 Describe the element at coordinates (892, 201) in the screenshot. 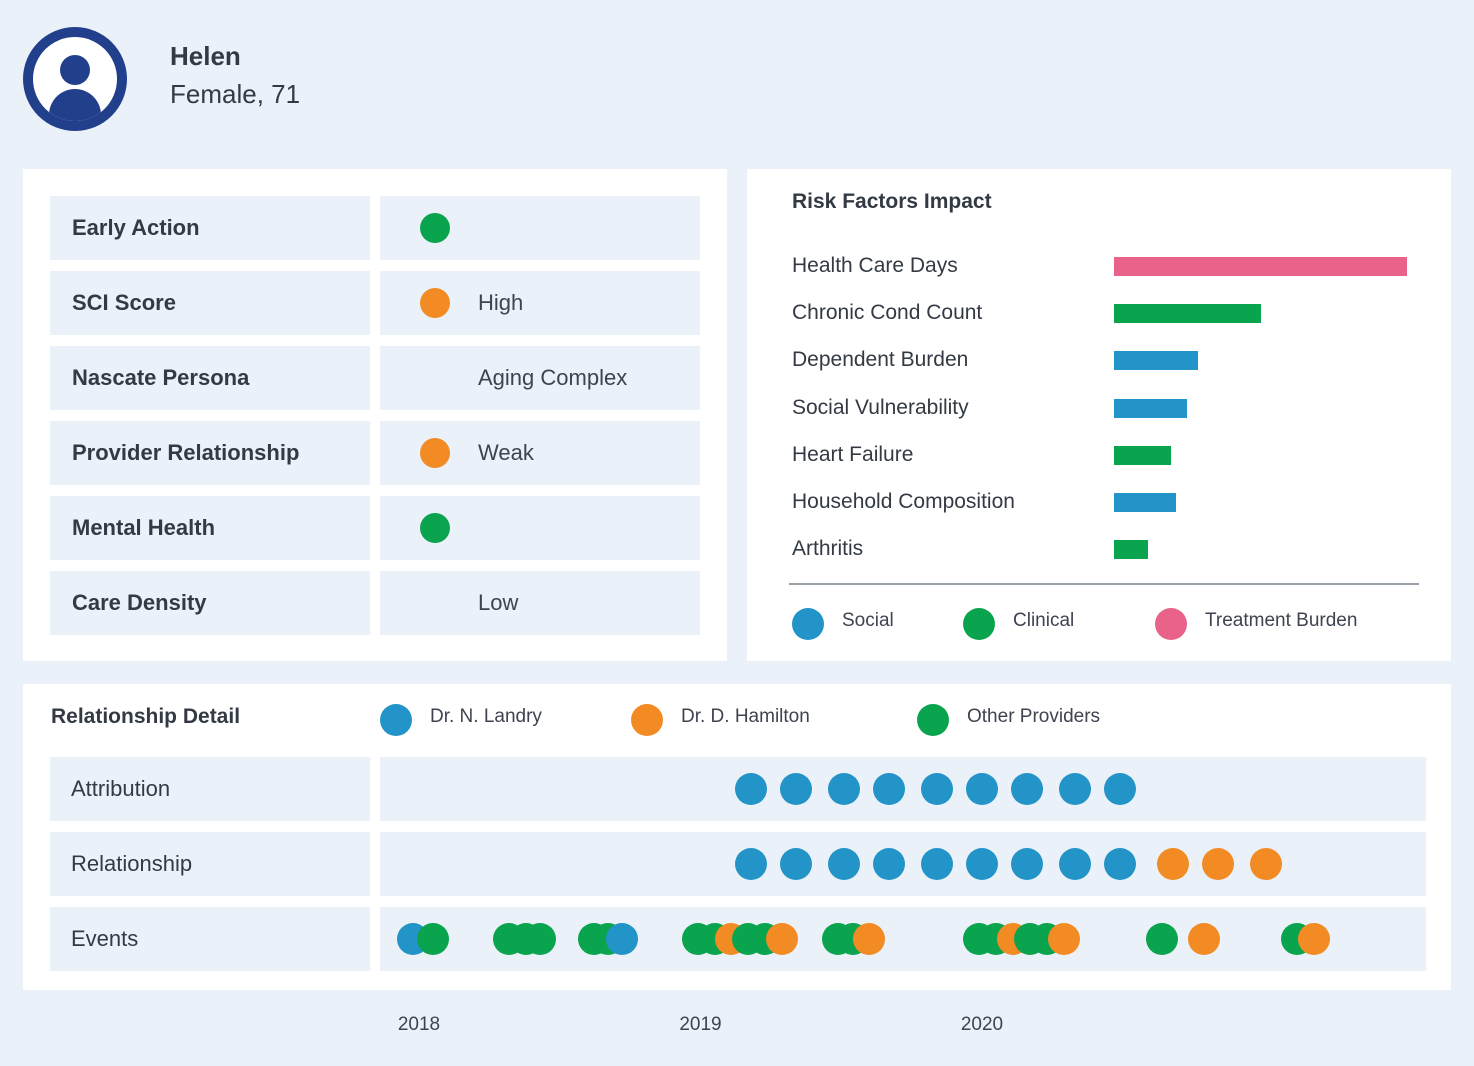

I see `risk-factors-title: Risk Factors Impact` at that location.